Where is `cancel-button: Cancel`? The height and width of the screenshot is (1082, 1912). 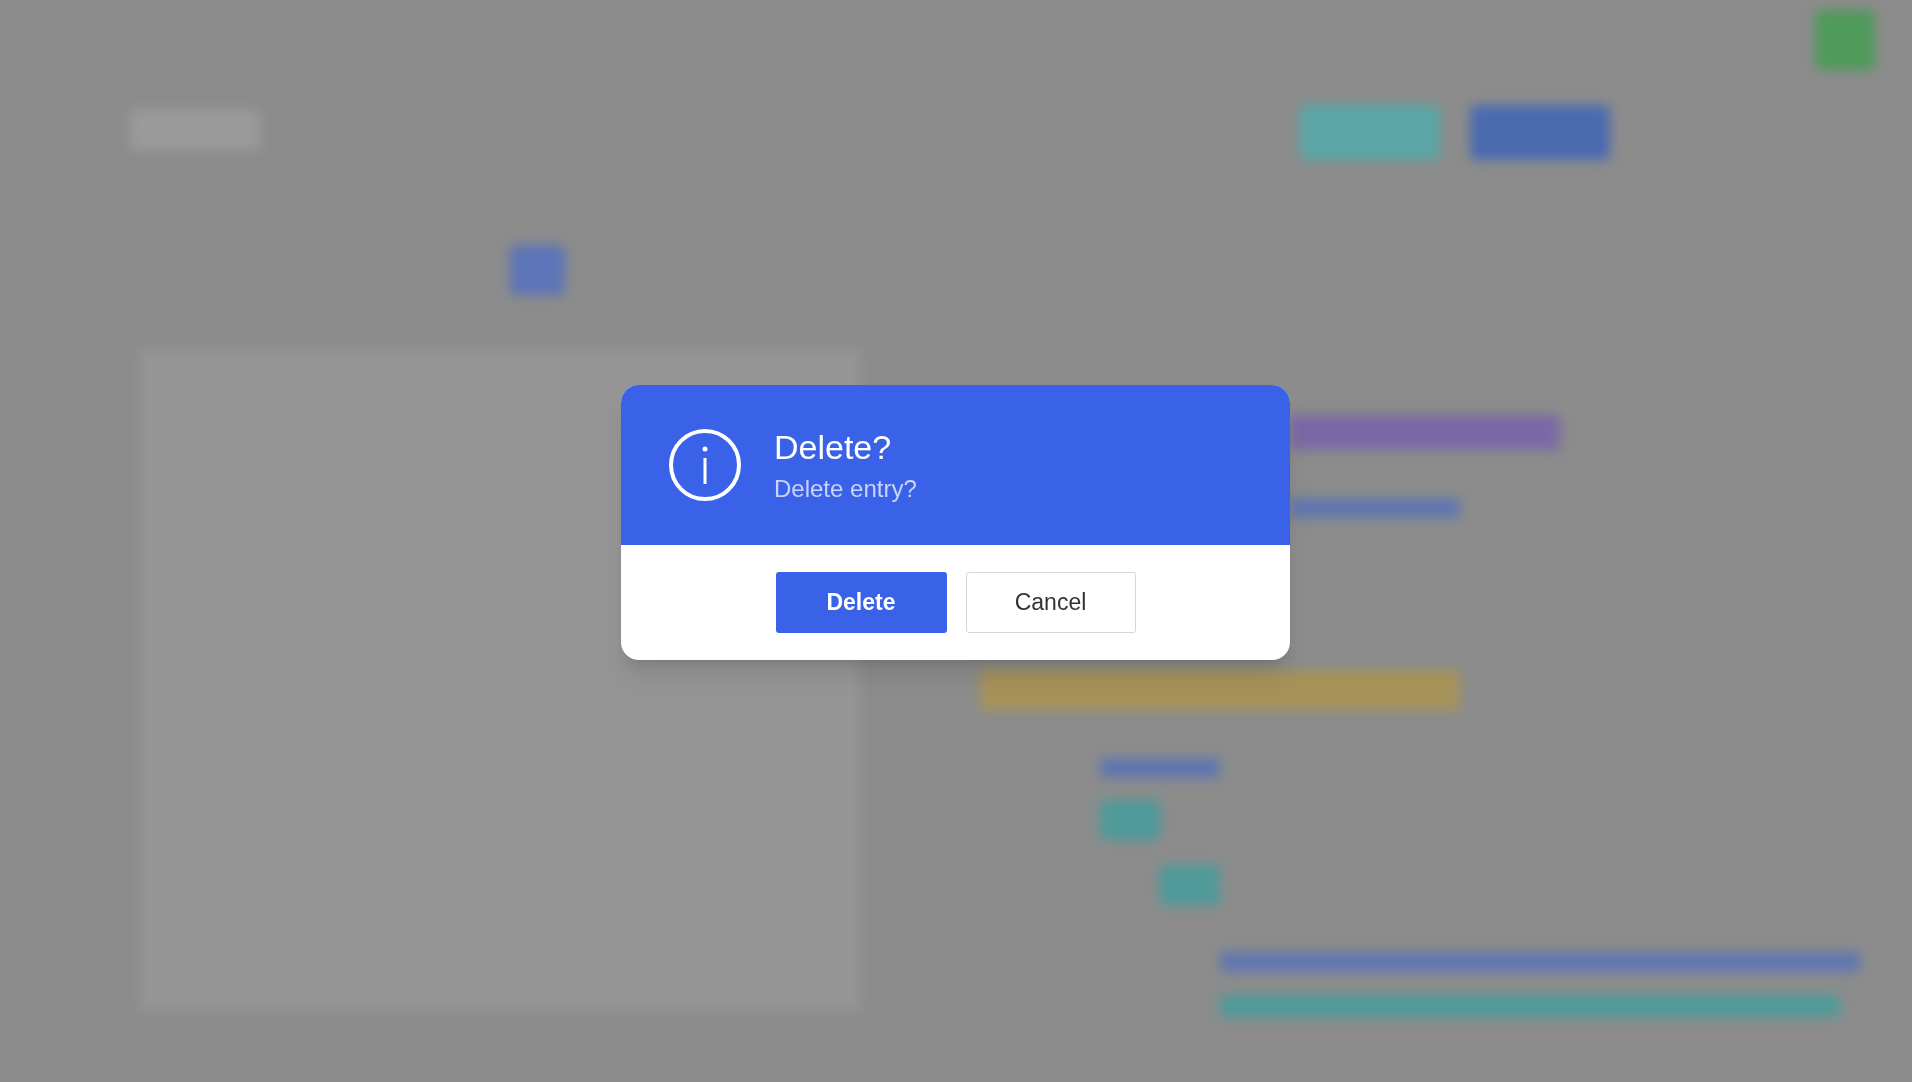 cancel-button: Cancel is located at coordinates (1050, 602).